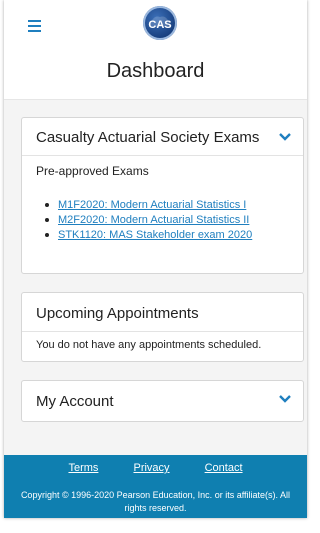  I want to click on account-card: My Account, so click(162, 401).